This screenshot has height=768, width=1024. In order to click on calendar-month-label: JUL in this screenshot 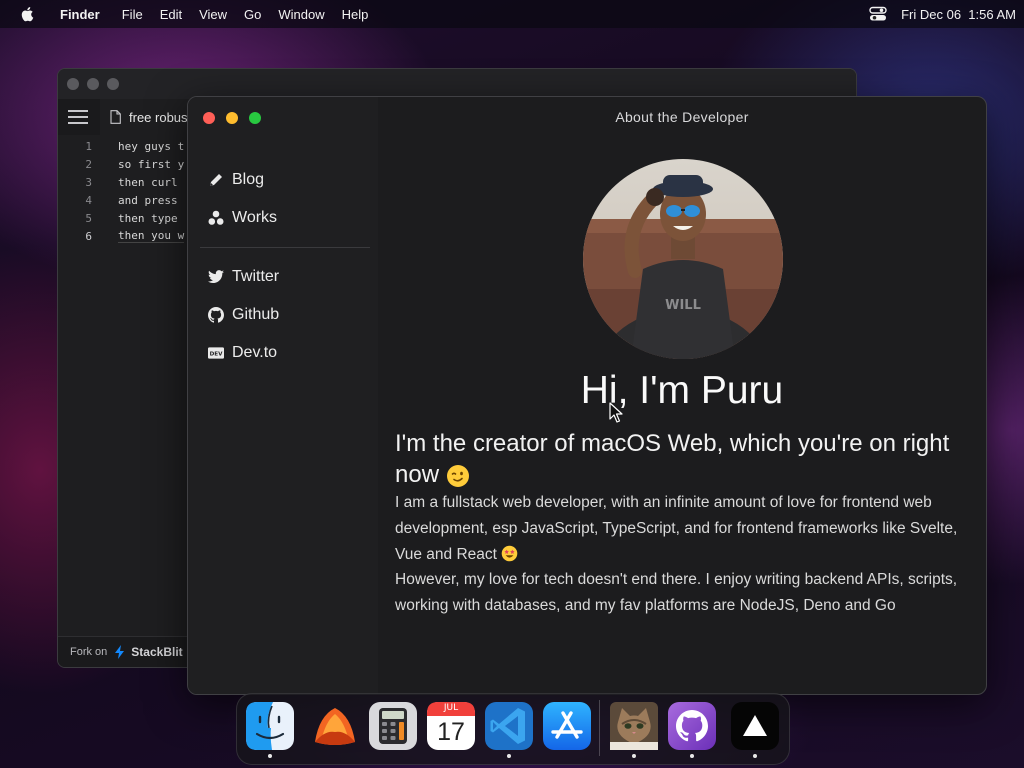, I will do `click(451, 708)`.